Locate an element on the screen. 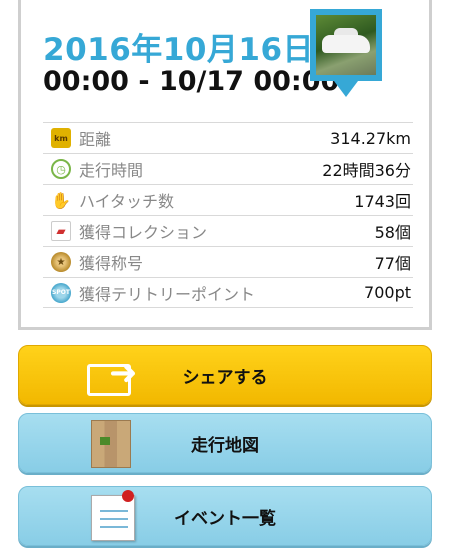  share-arrow-icon: ➜ is located at coordinates (115, 376).